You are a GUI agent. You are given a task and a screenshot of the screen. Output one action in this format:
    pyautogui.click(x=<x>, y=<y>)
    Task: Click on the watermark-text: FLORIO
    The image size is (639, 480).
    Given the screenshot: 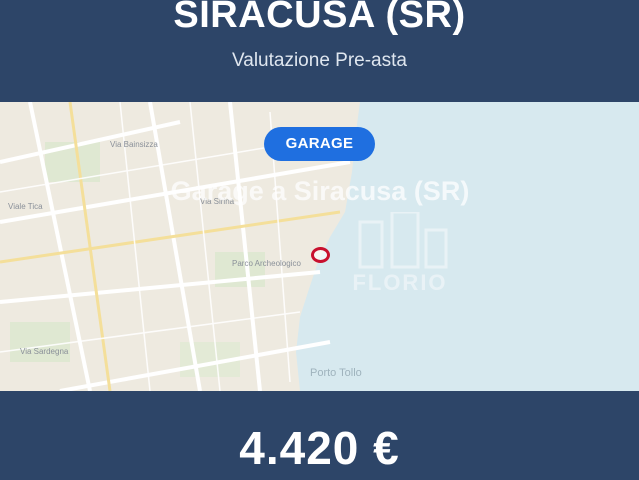 What is the action you would take?
    pyautogui.click(x=400, y=282)
    